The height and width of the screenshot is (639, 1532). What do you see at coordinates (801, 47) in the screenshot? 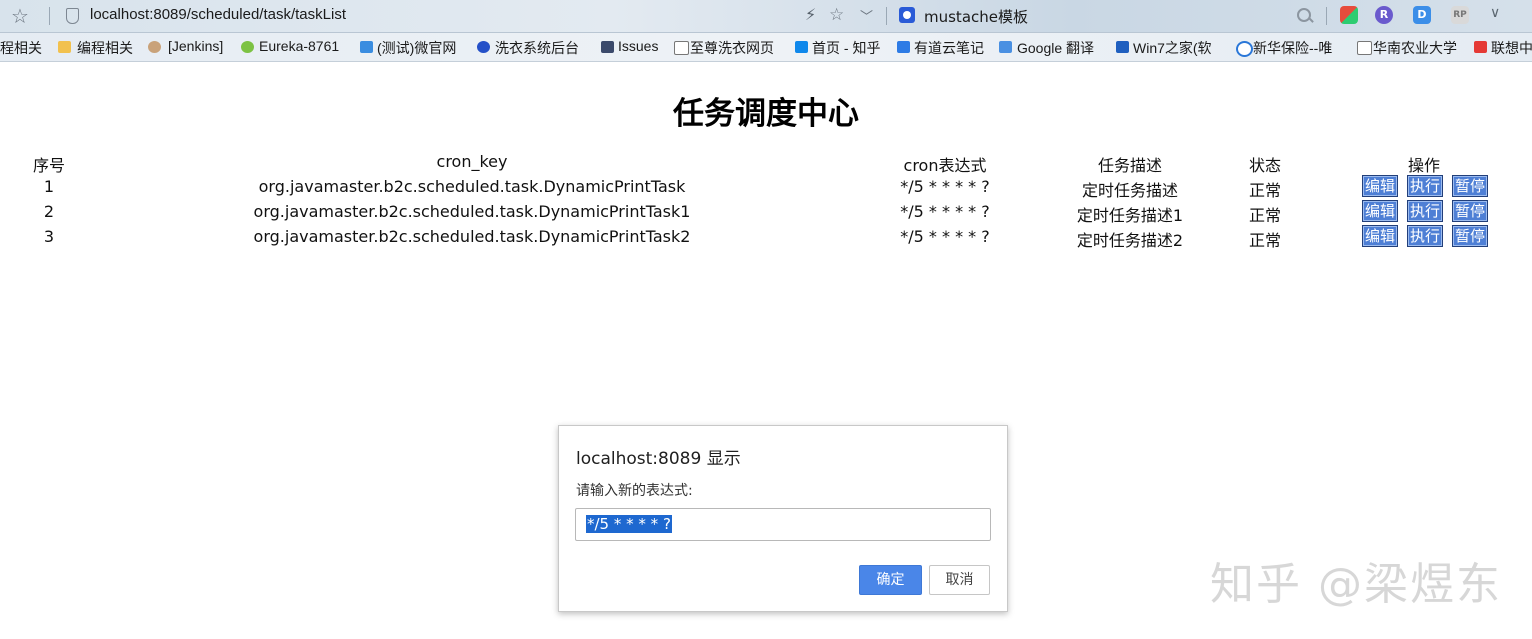
I see `zhihu-icon` at bounding box center [801, 47].